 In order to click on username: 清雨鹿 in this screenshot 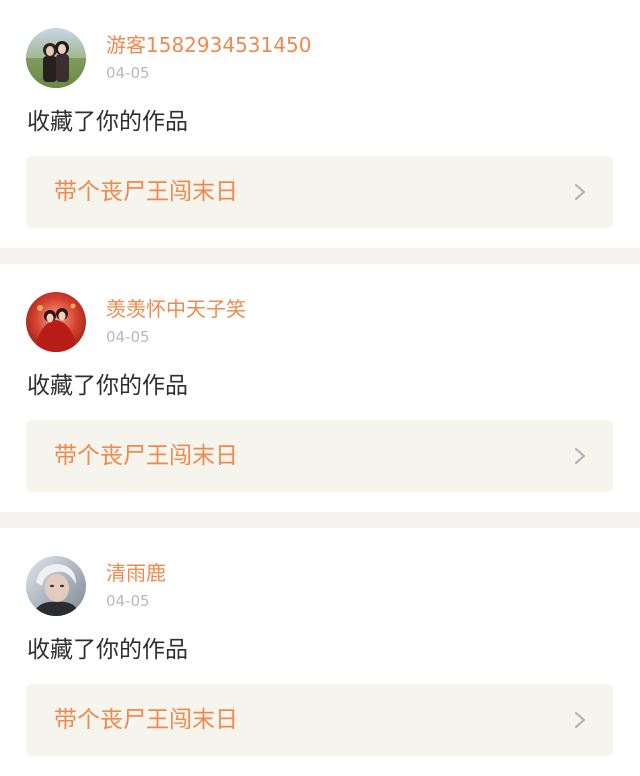, I will do `click(136, 573)`.